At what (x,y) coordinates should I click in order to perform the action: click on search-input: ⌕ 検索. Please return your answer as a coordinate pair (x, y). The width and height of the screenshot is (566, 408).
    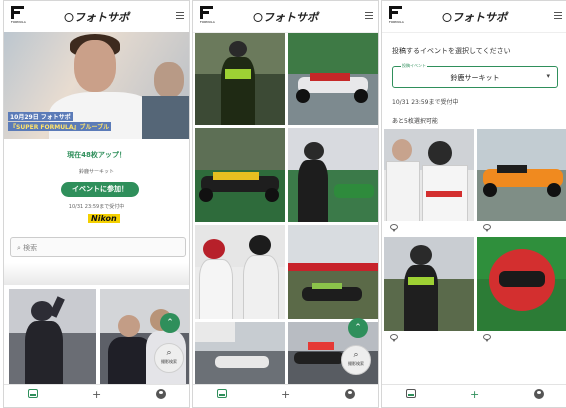
    Looking at the image, I should click on (98, 247).